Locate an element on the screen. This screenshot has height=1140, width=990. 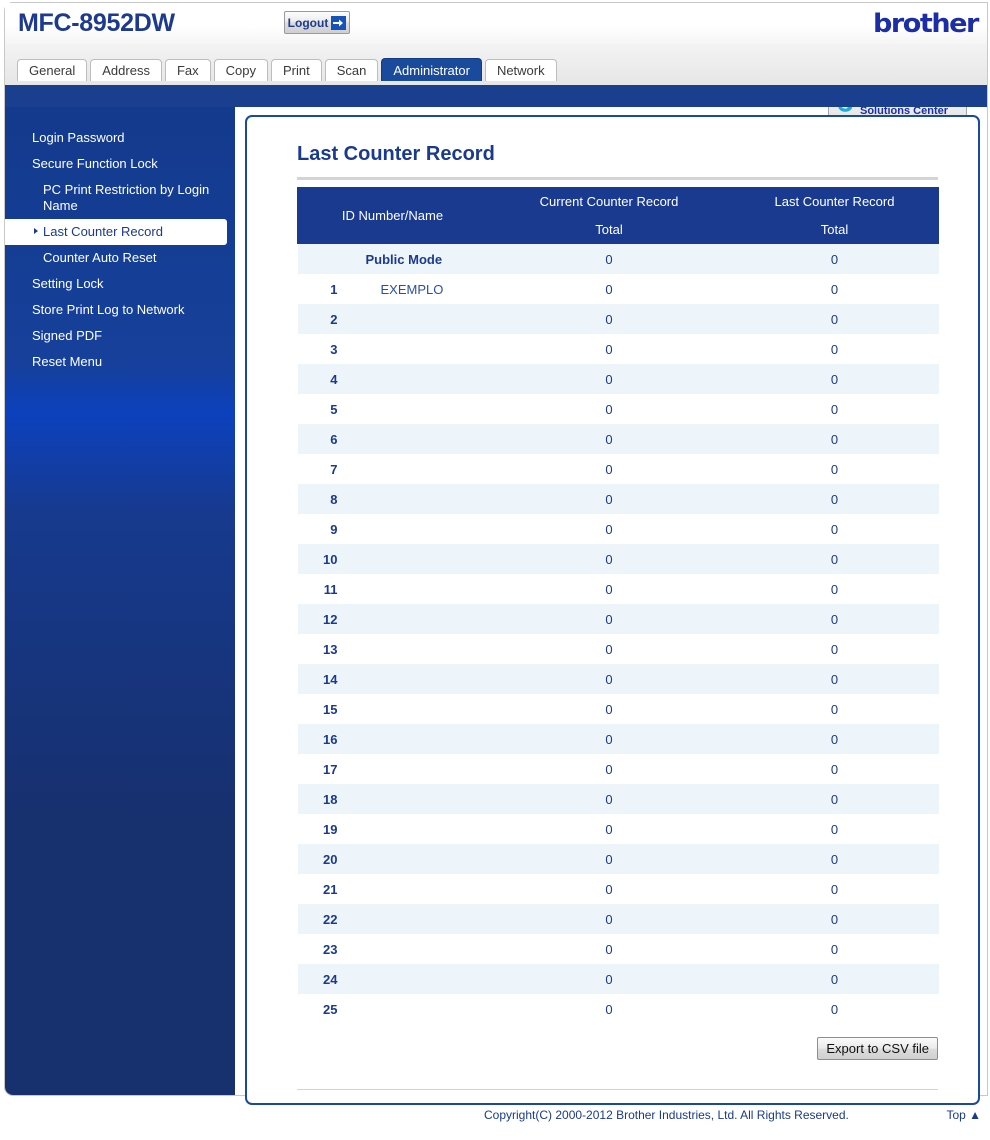
sidebar-item-last-counter-record: Last Counter Record is located at coordinates (116, 232).